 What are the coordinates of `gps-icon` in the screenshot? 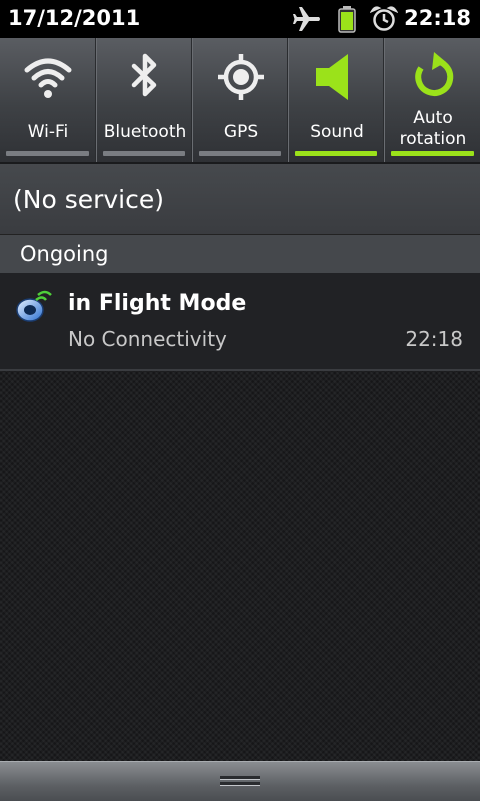 It's located at (241, 77).